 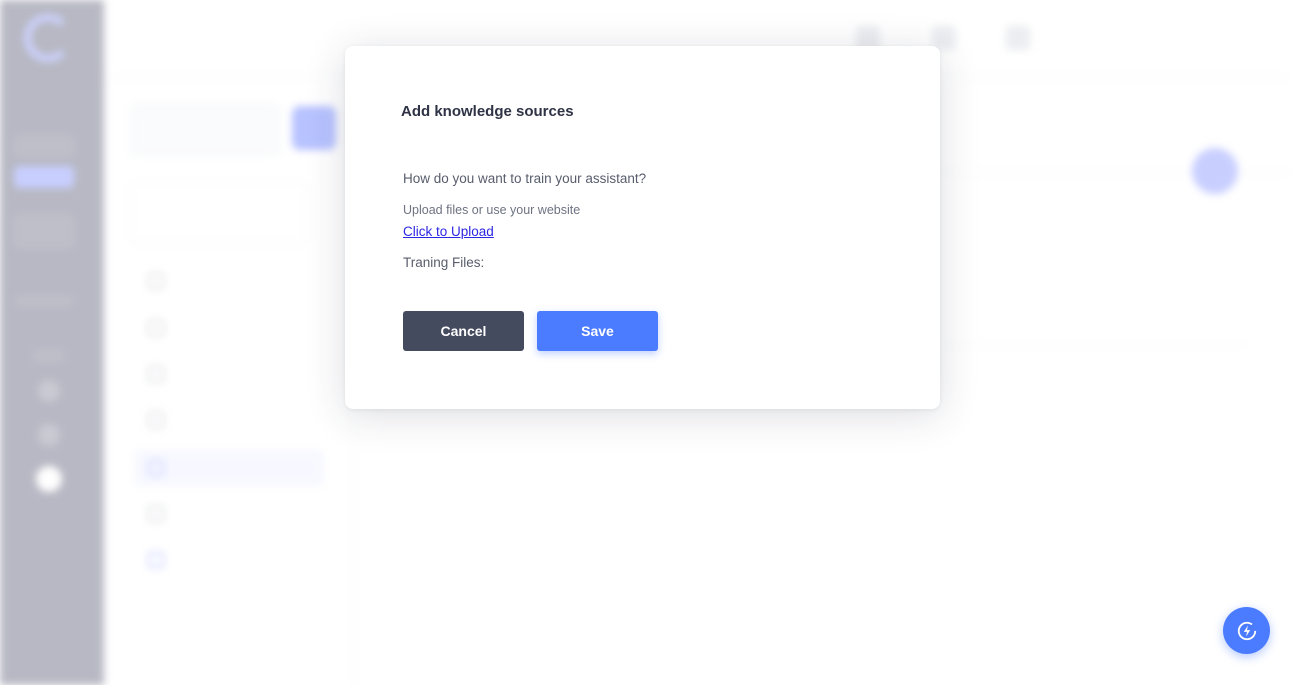 I want to click on train-question-text: How do you want to train your assistant?, so click(x=525, y=178).